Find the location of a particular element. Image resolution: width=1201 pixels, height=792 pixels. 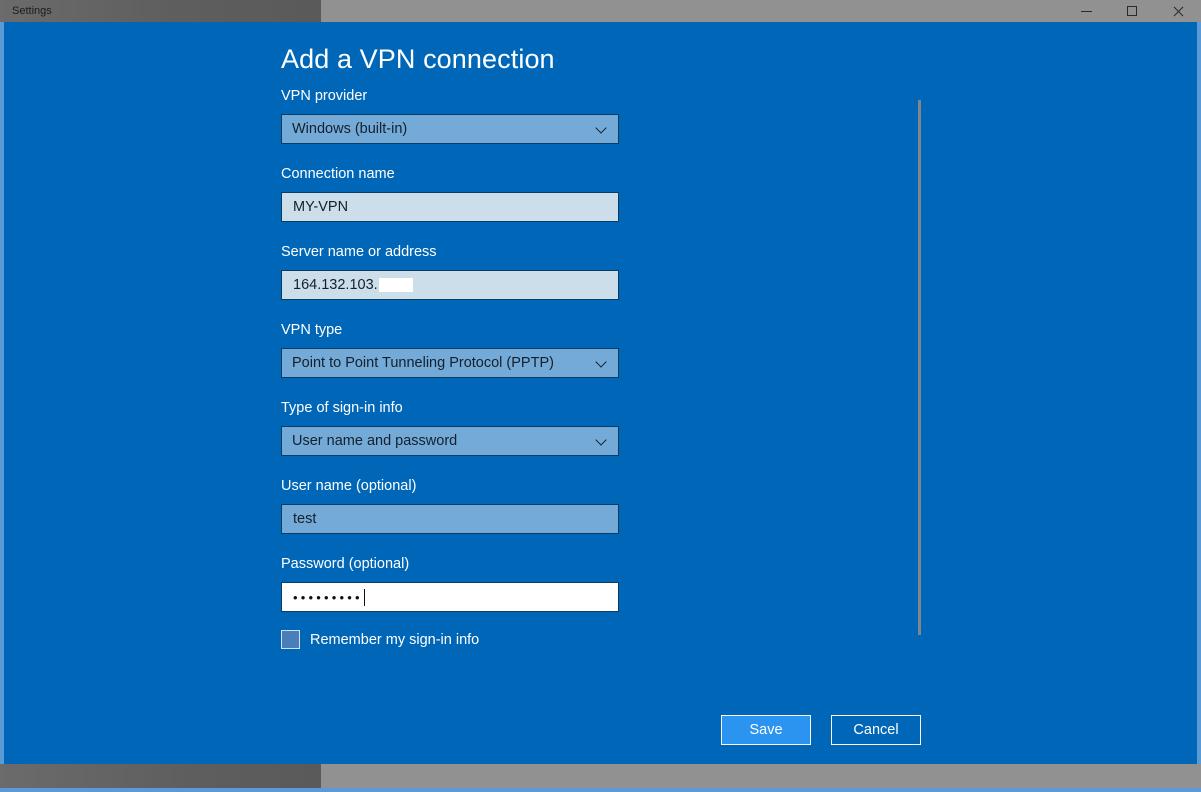

vpn-type-value: Point to Point Tunneling Protocol (PPTP) is located at coordinates (423, 363).